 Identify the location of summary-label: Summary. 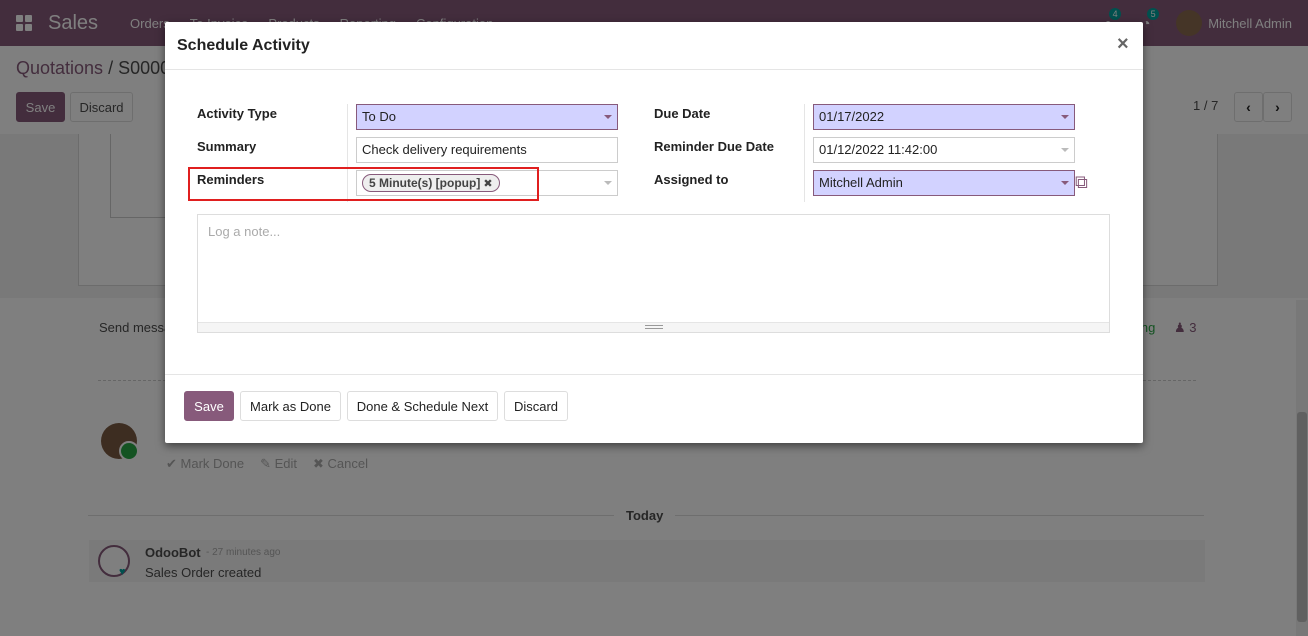
(227, 146).